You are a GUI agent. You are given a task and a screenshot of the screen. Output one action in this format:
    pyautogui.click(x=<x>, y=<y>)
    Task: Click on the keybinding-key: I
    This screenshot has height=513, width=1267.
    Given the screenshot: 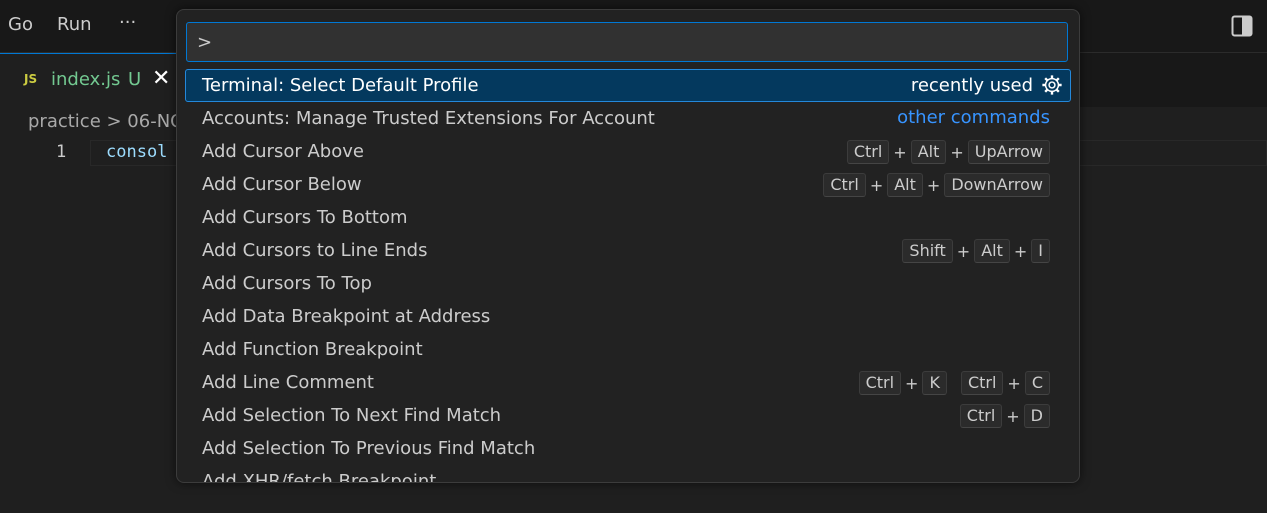 What is the action you would take?
    pyautogui.click(x=1040, y=251)
    